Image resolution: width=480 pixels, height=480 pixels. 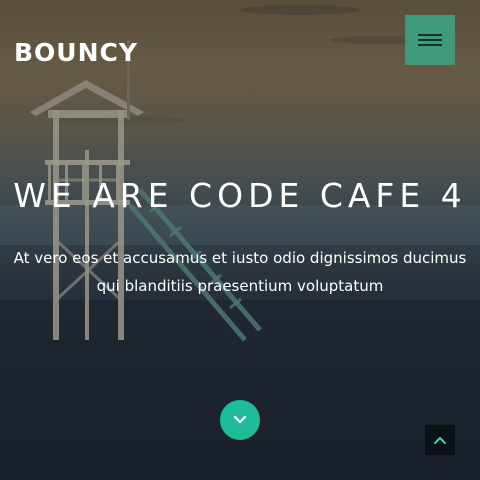 I want to click on hero-subtitle-line-2: qui blanditiis praesentium voluptatum, so click(x=240, y=286).